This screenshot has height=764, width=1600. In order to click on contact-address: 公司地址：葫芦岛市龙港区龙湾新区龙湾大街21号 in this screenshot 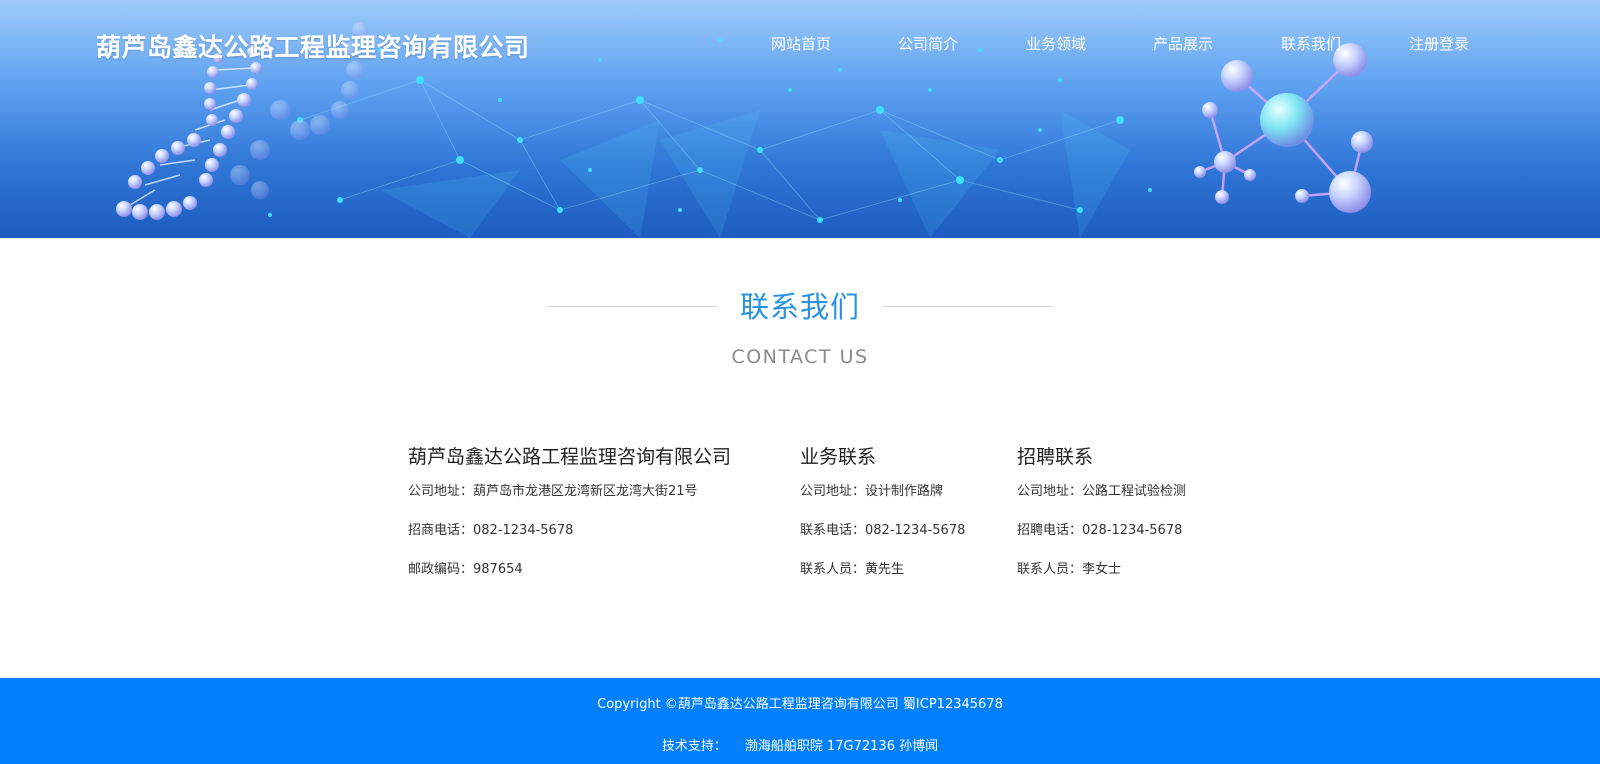, I will do `click(553, 491)`.